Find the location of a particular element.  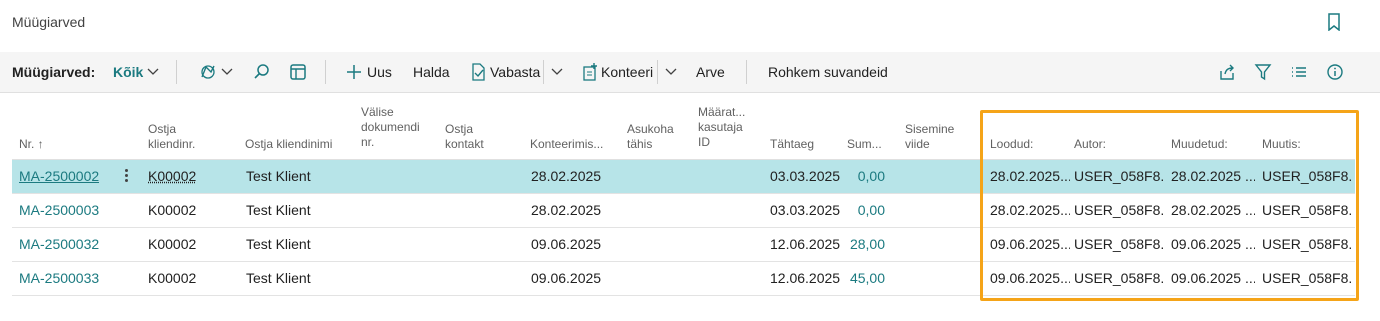

release-menu-button is located at coordinates (557, 72).